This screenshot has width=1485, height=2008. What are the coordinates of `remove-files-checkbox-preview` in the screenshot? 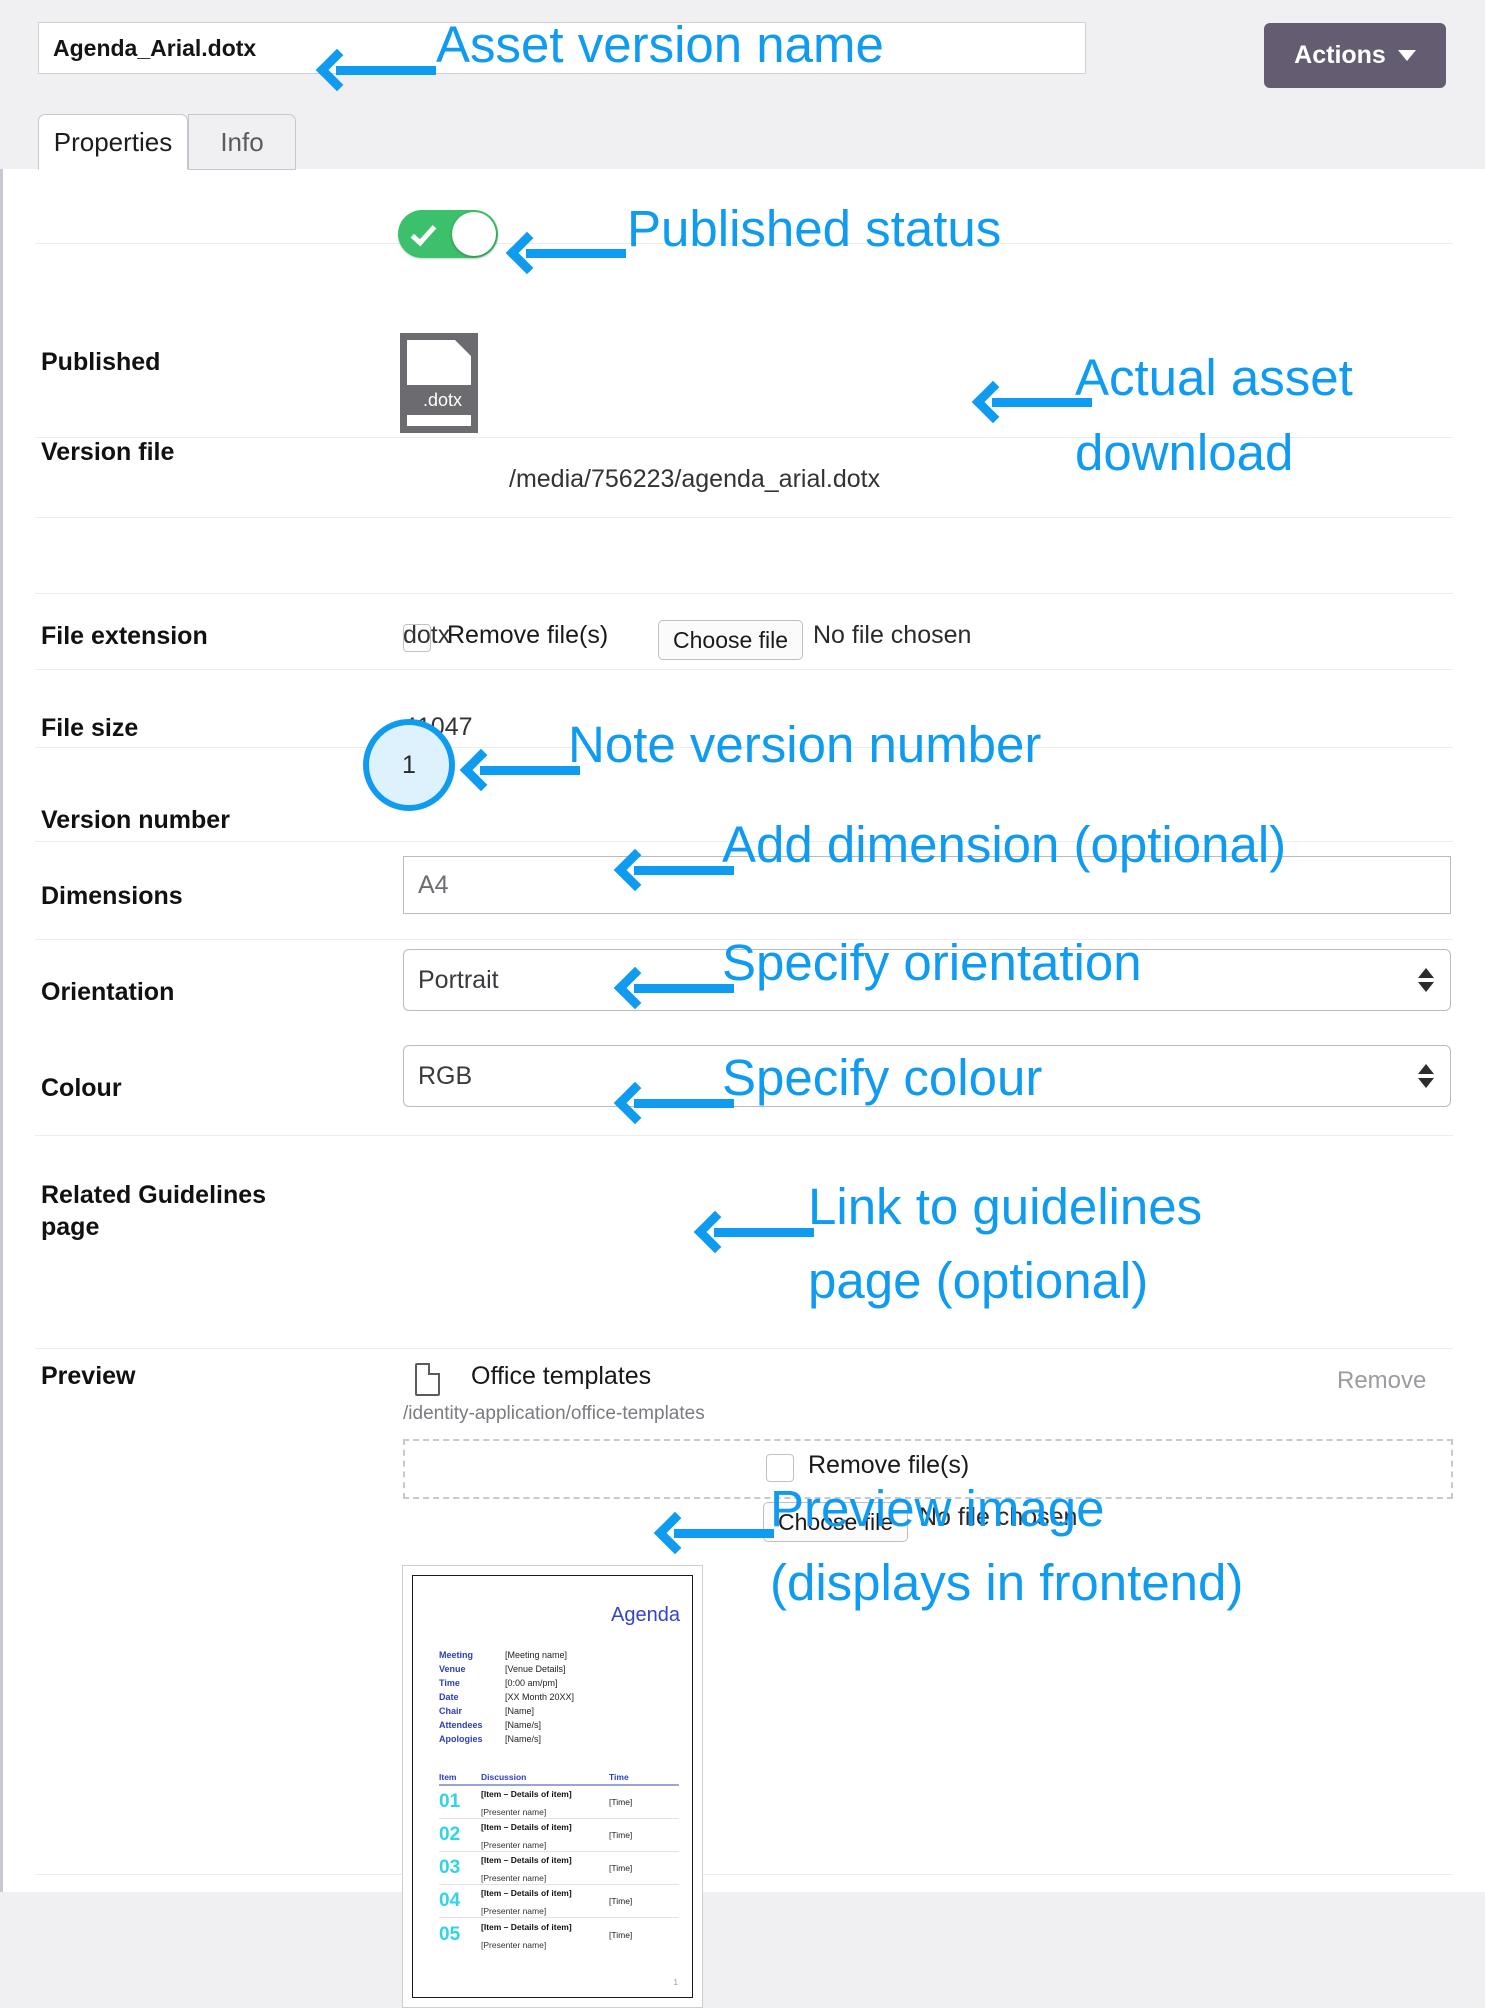 It's located at (780, 1468).